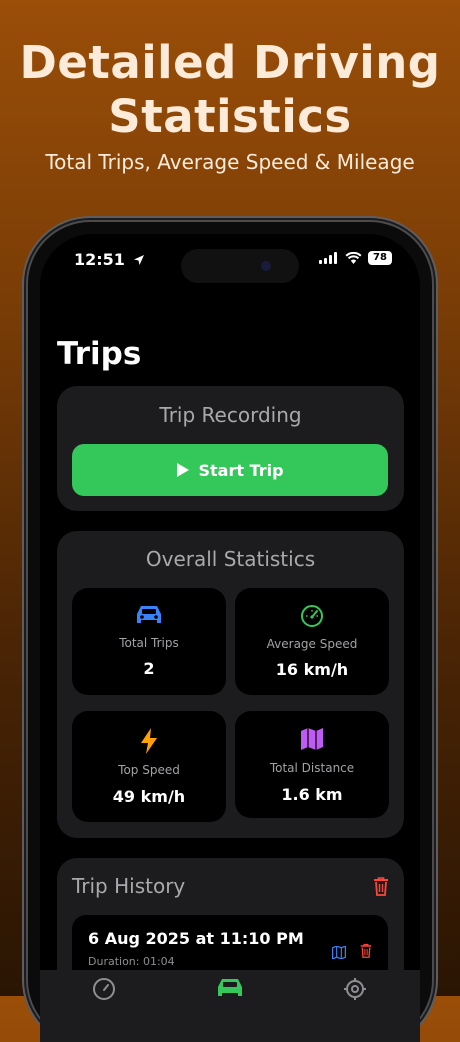  I want to click on stat-label: Top Speed, so click(149, 770).